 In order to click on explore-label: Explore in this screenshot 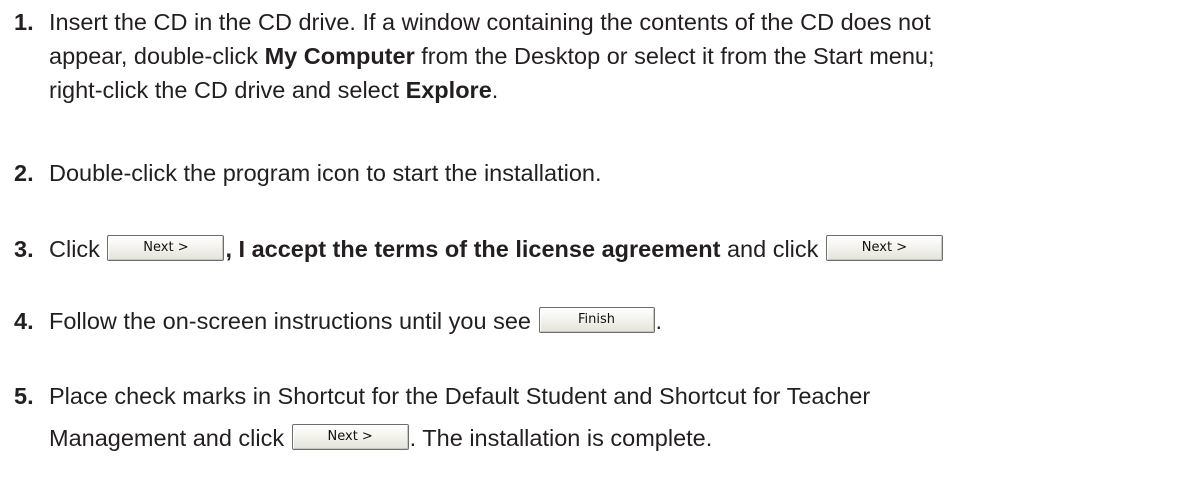, I will do `click(448, 90)`.